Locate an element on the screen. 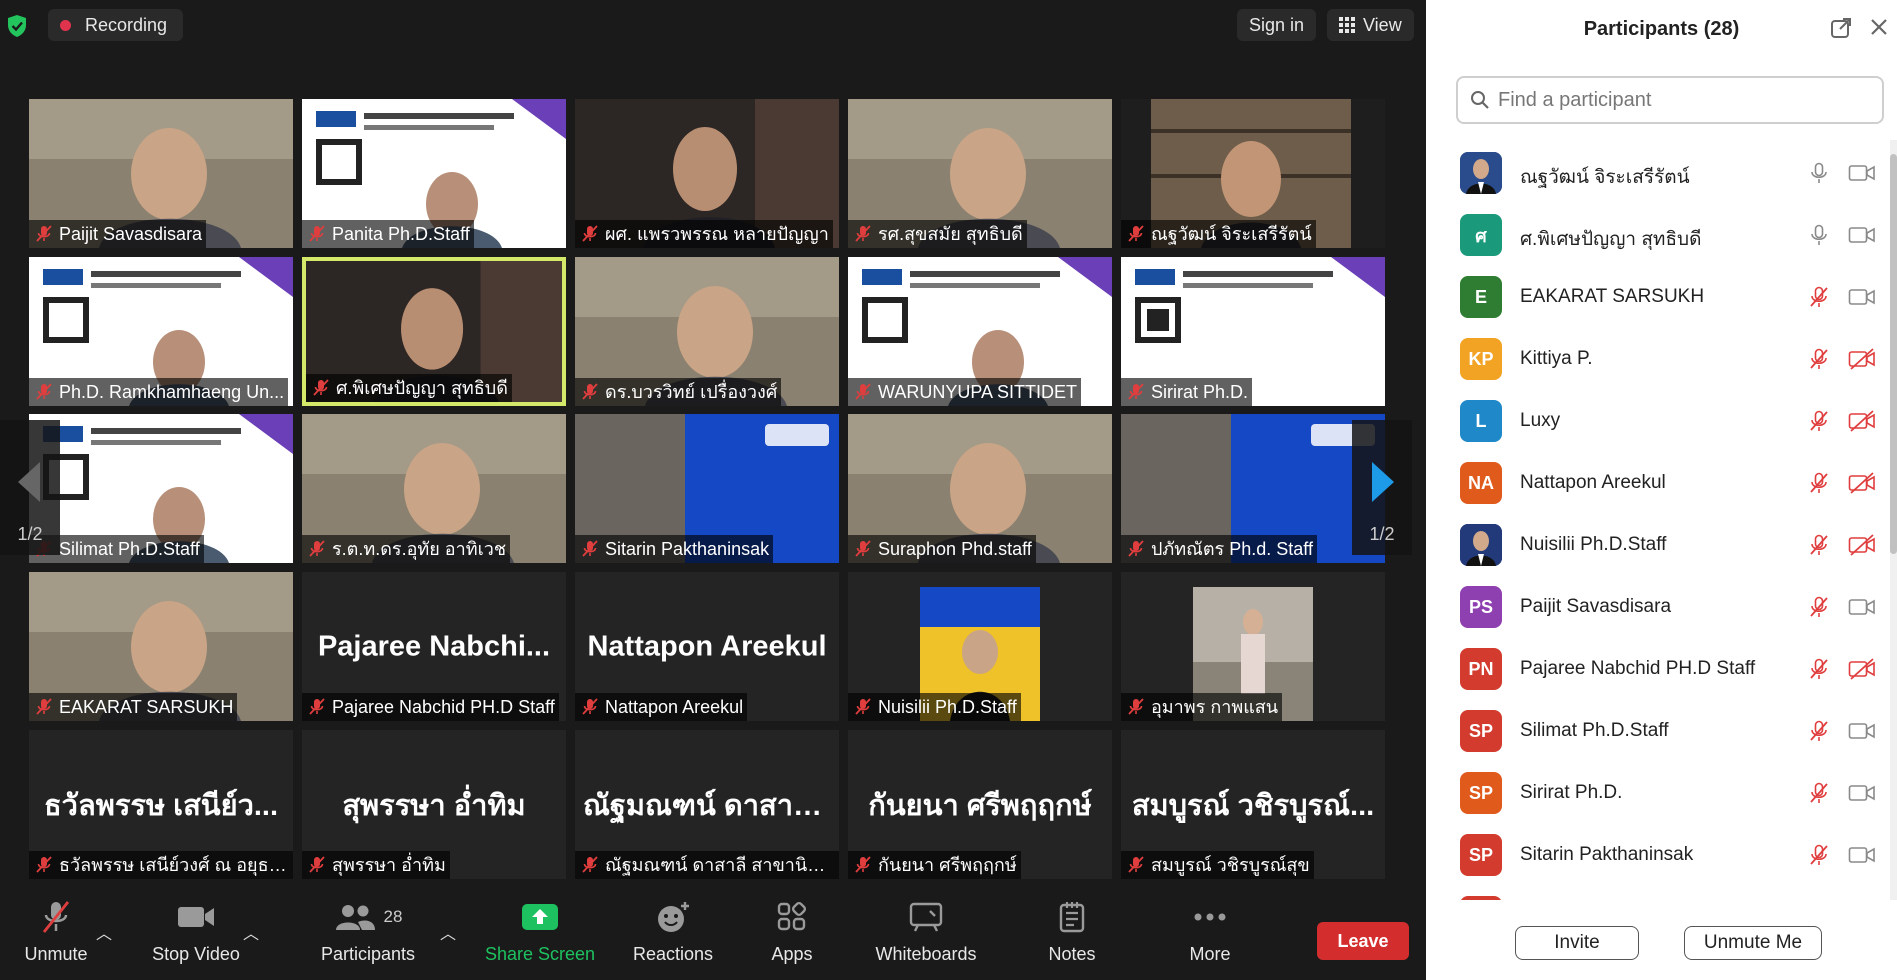 Image resolution: width=1897 pixels, height=980 pixels. shield-icon is located at coordinates (17, 26).